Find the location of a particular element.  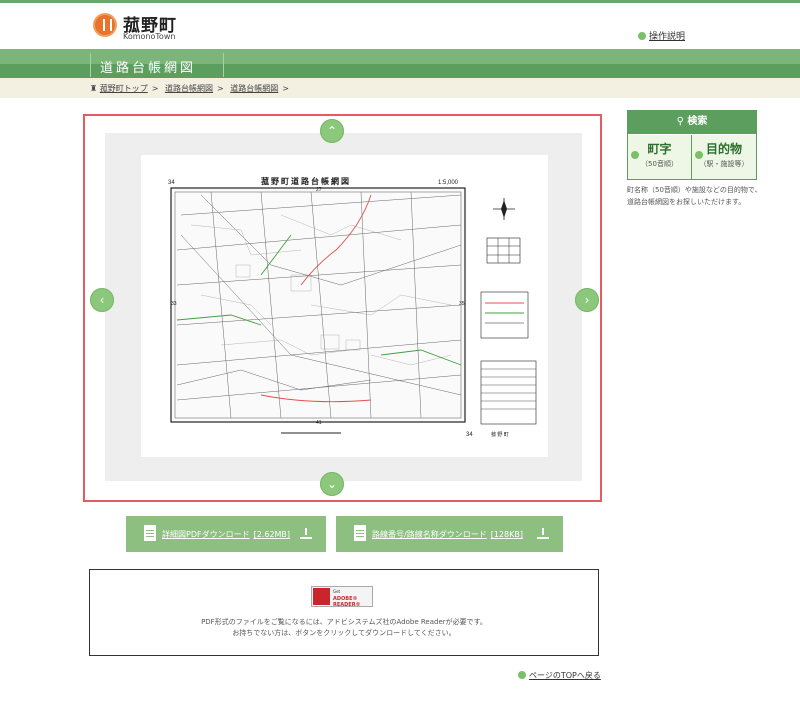

chevron-right-icon: › is located at coordinates (587, 300).